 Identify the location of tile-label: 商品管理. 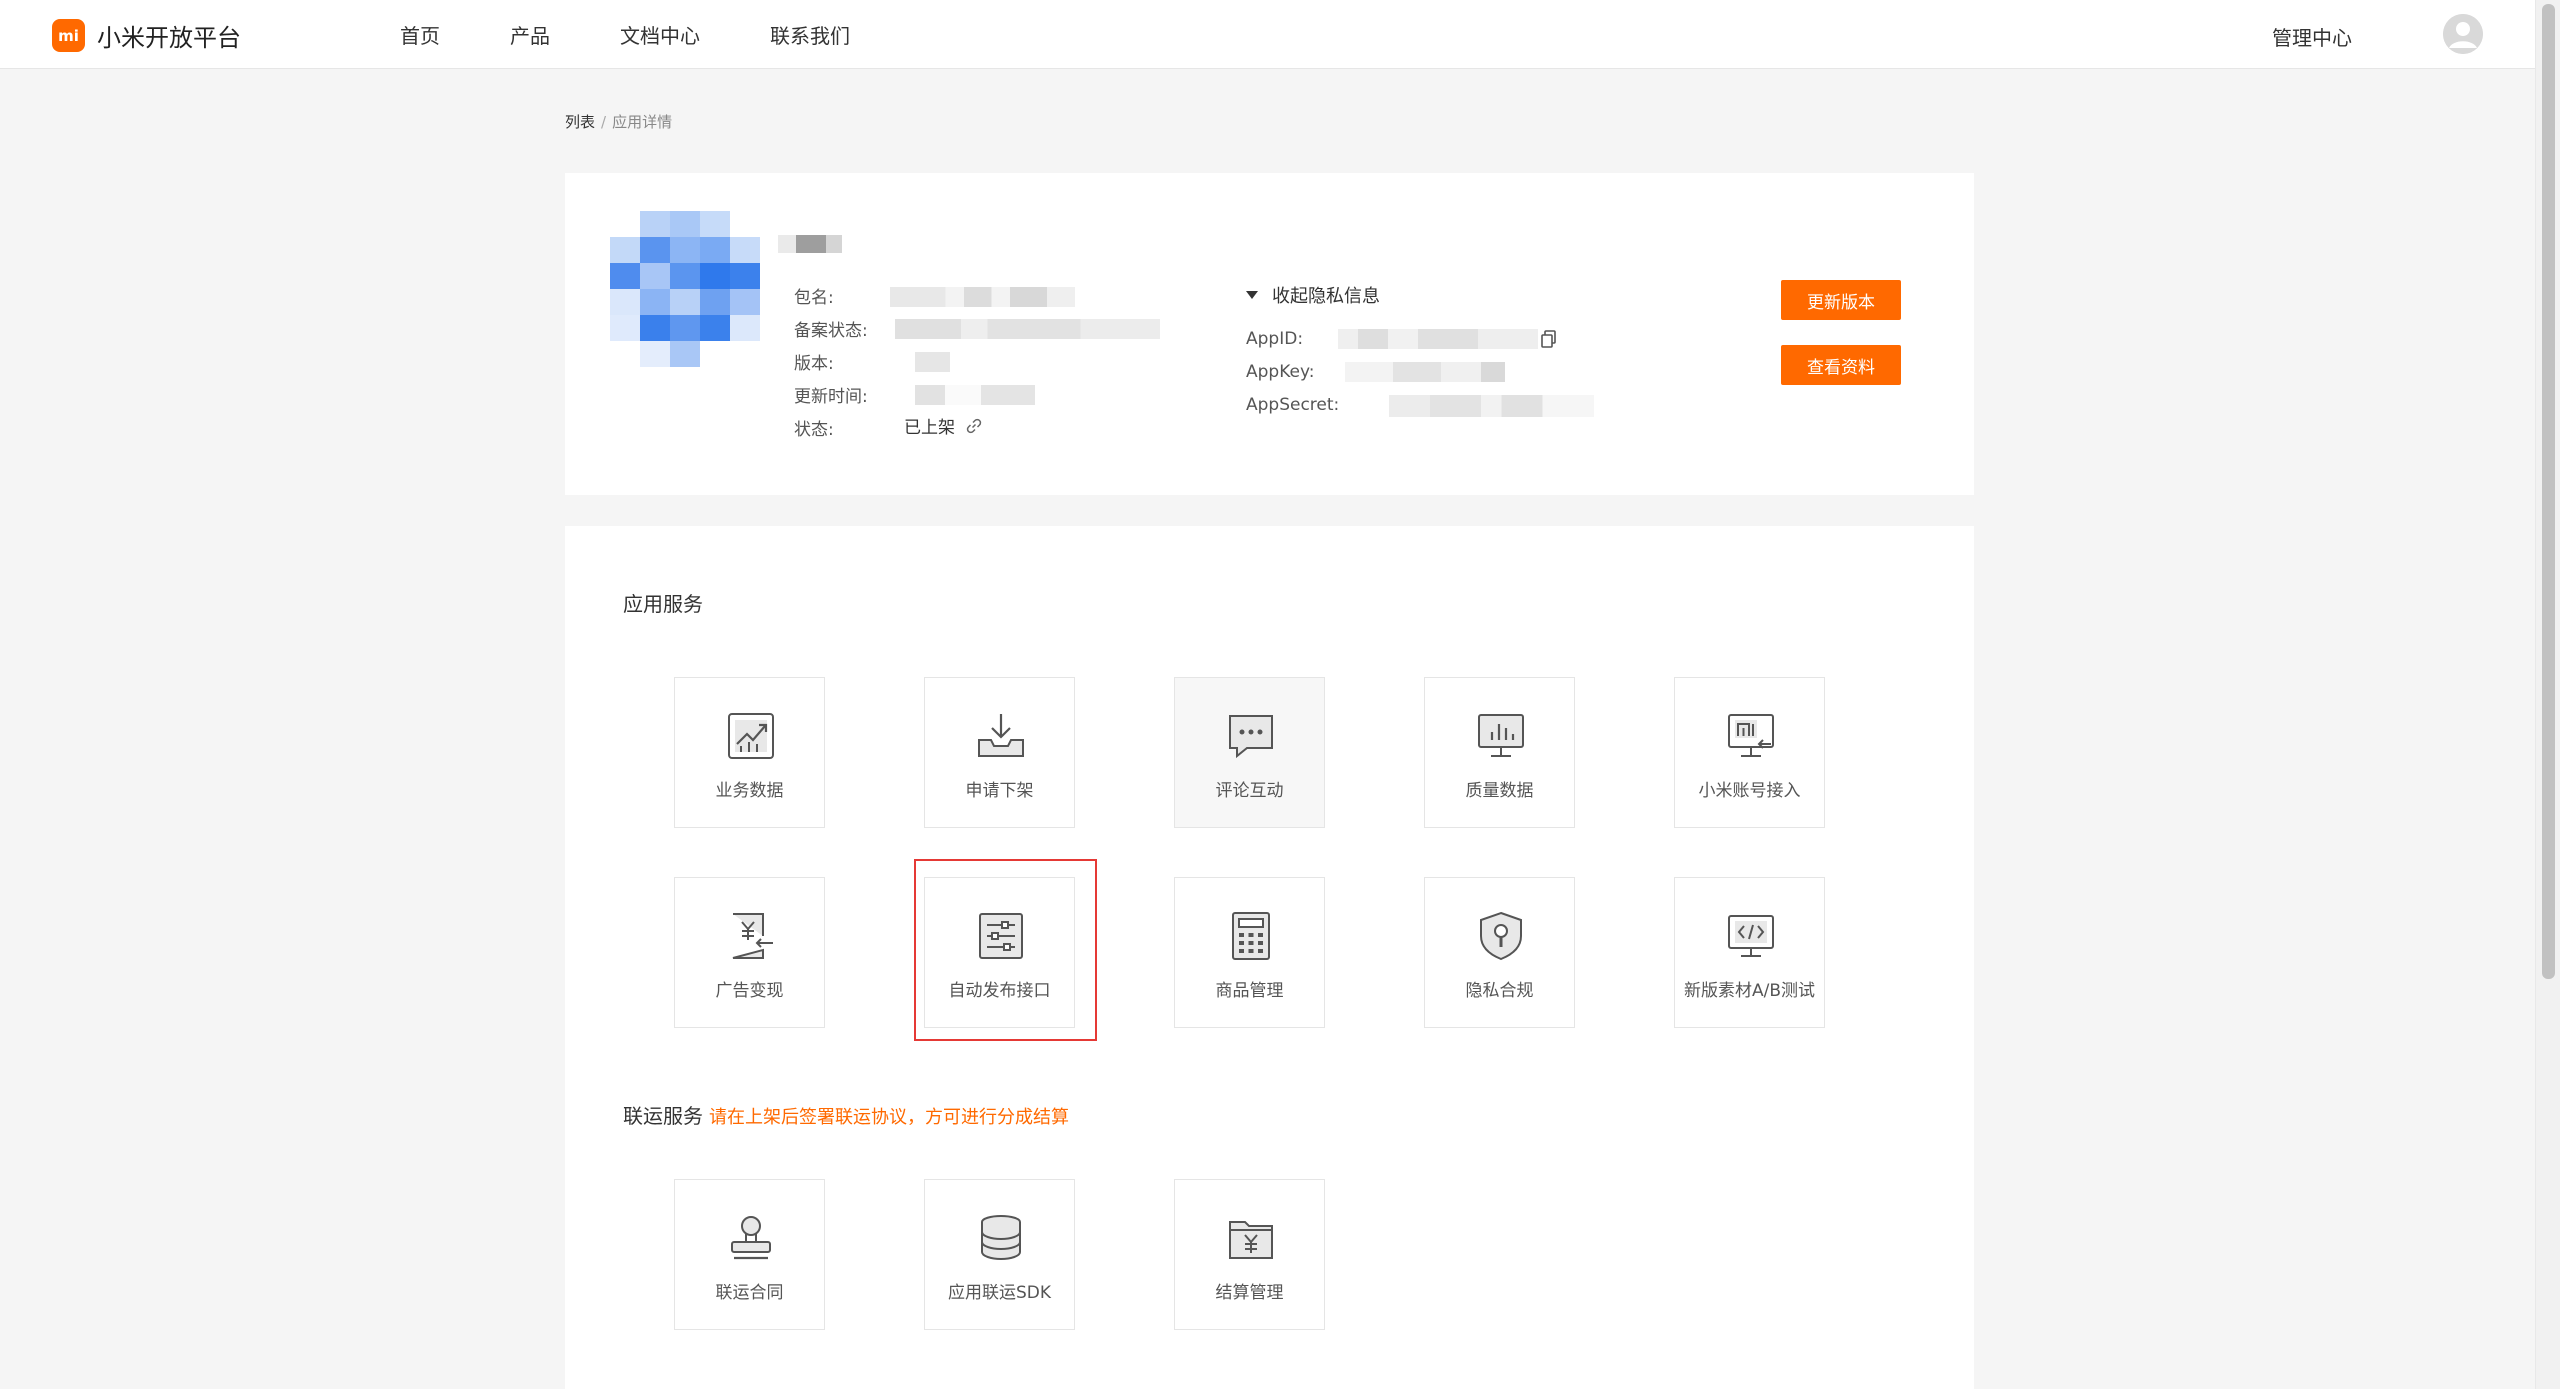
(1249, 991).